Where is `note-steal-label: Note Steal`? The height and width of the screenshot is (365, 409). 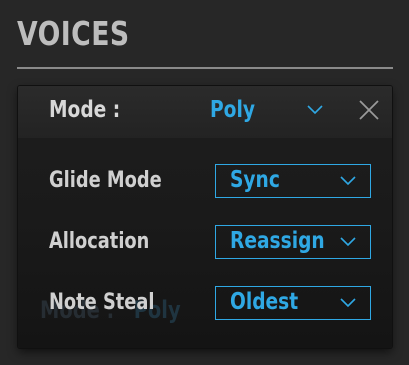
note-steal-label: Note Steal is located at coordinates (102, 302).